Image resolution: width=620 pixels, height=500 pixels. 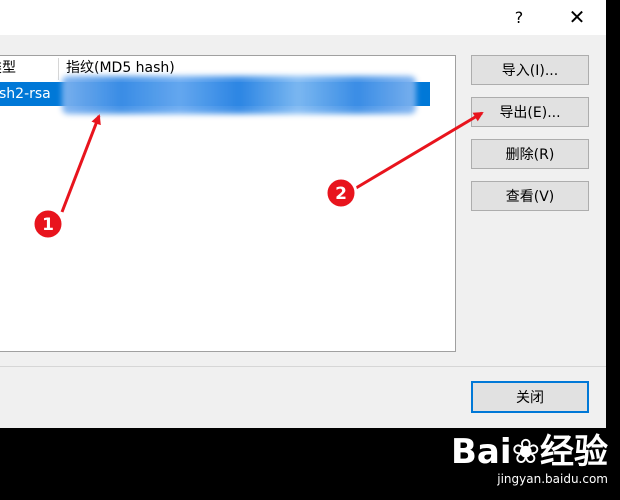 What do you see at coordinates (341, 194) in the screenshot?
I see `marker-2-label: 2` at bounding box center [341, 194].